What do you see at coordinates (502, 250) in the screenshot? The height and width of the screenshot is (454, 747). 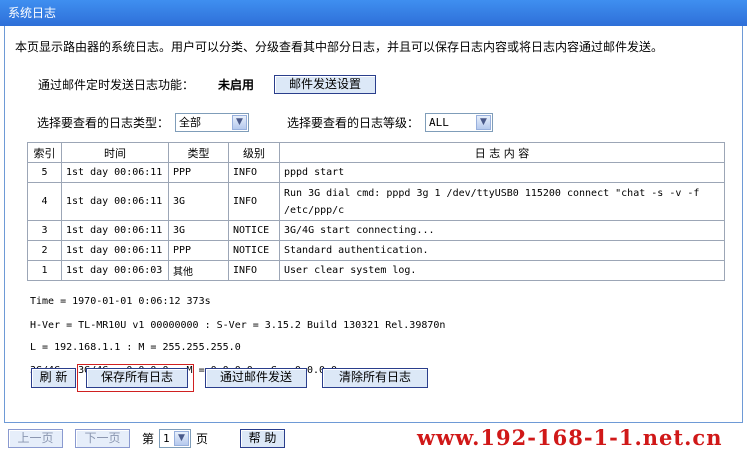 I see `log-message: Standard authentication.` at bounding box center [502, 250].